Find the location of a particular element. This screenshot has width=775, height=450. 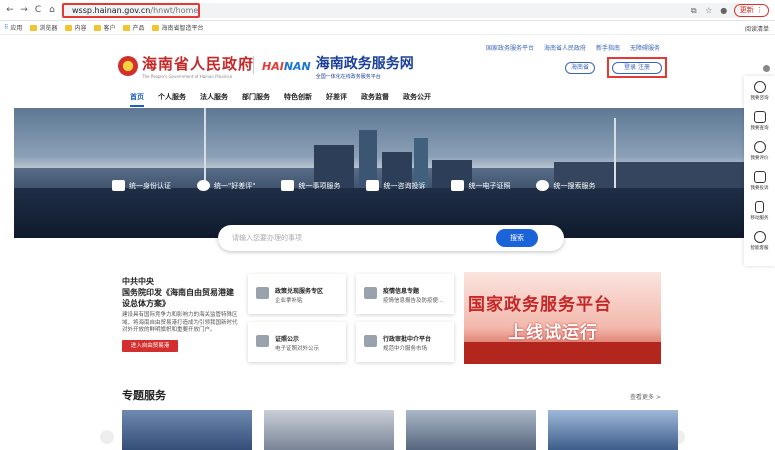

login-register-button: 登录 注册 is located at coordinates (637, 68).